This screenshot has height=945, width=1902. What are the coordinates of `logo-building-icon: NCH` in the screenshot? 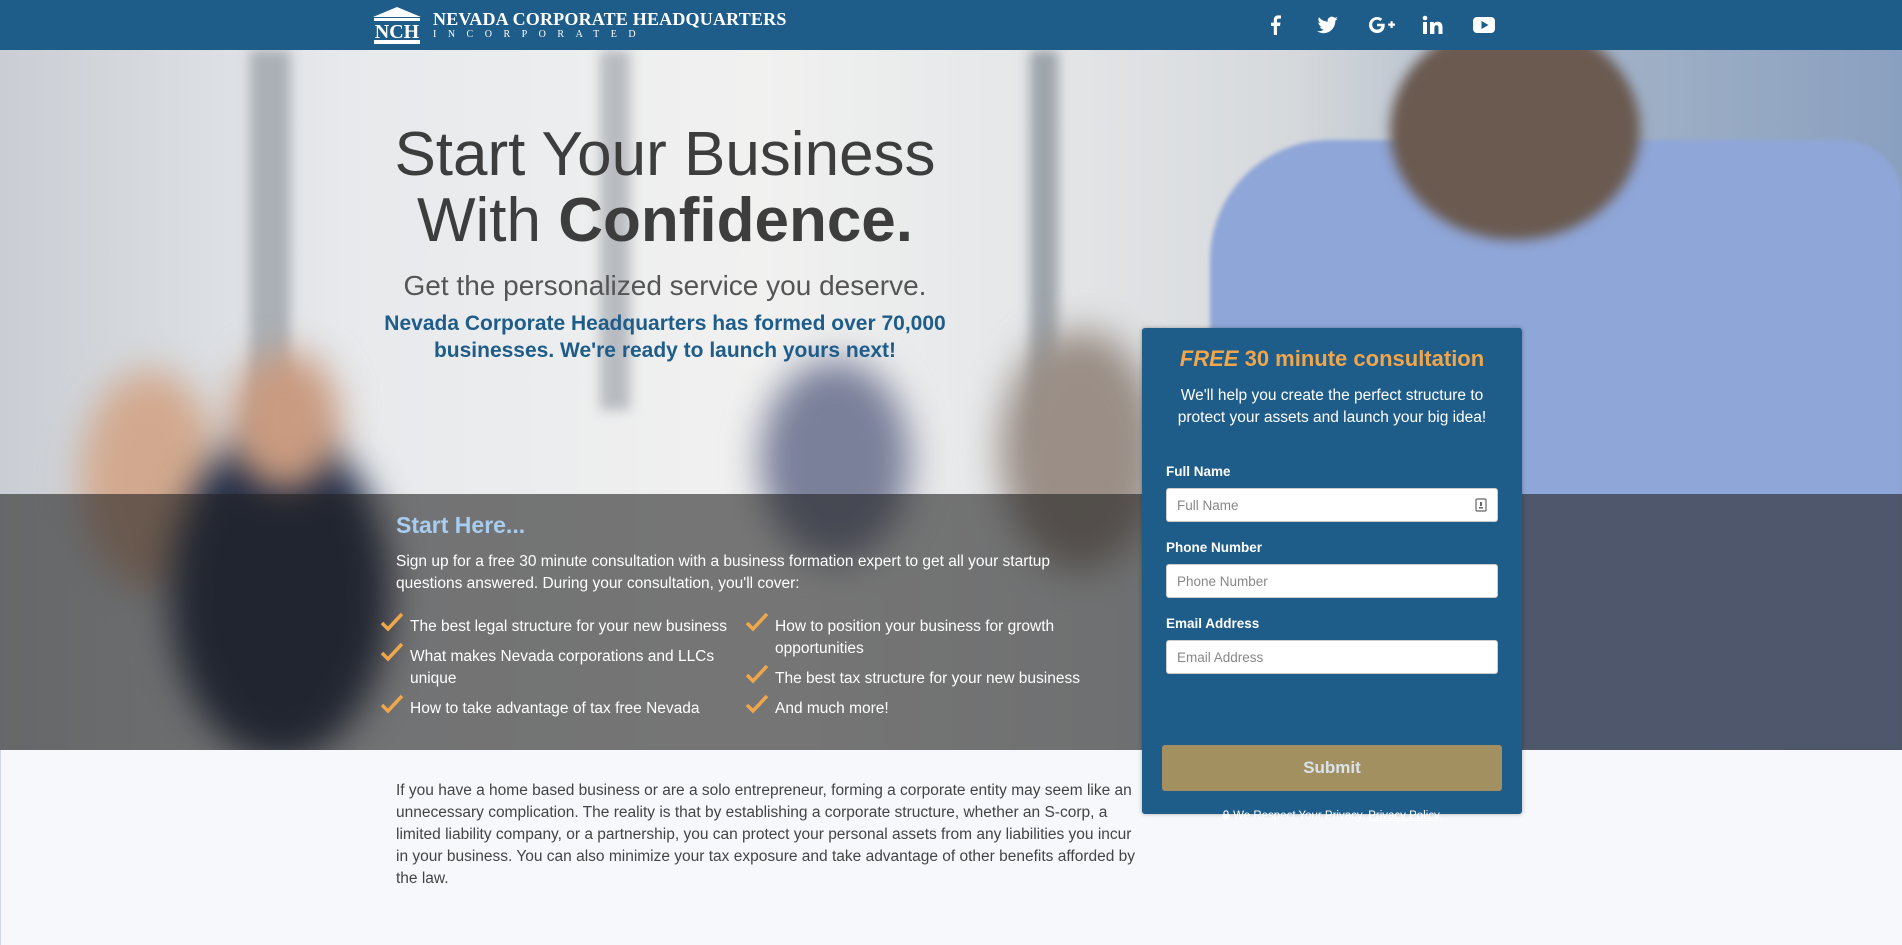 It's located at (397, 25).